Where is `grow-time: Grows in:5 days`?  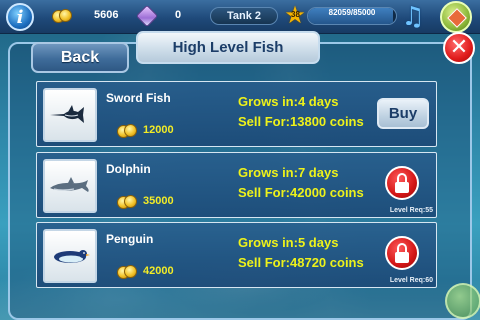
grow-time: Grows in:5 days is located at coordinates (288, 242).